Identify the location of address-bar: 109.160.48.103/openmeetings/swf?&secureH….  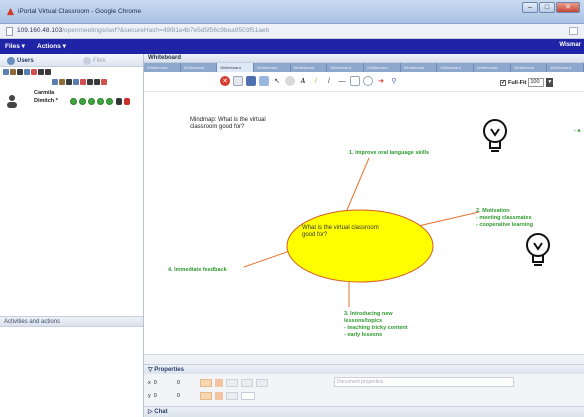
(292, 31).